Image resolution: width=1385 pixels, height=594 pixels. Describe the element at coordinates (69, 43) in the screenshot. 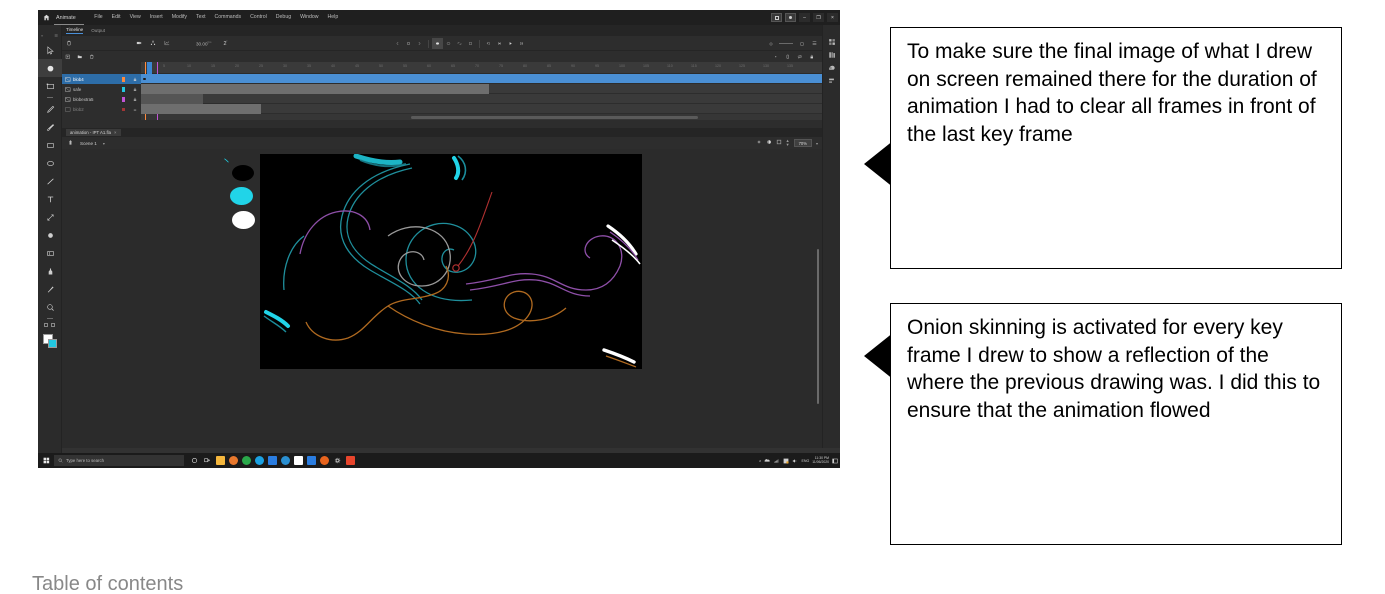

I see `delete-frame-icon` at that location.